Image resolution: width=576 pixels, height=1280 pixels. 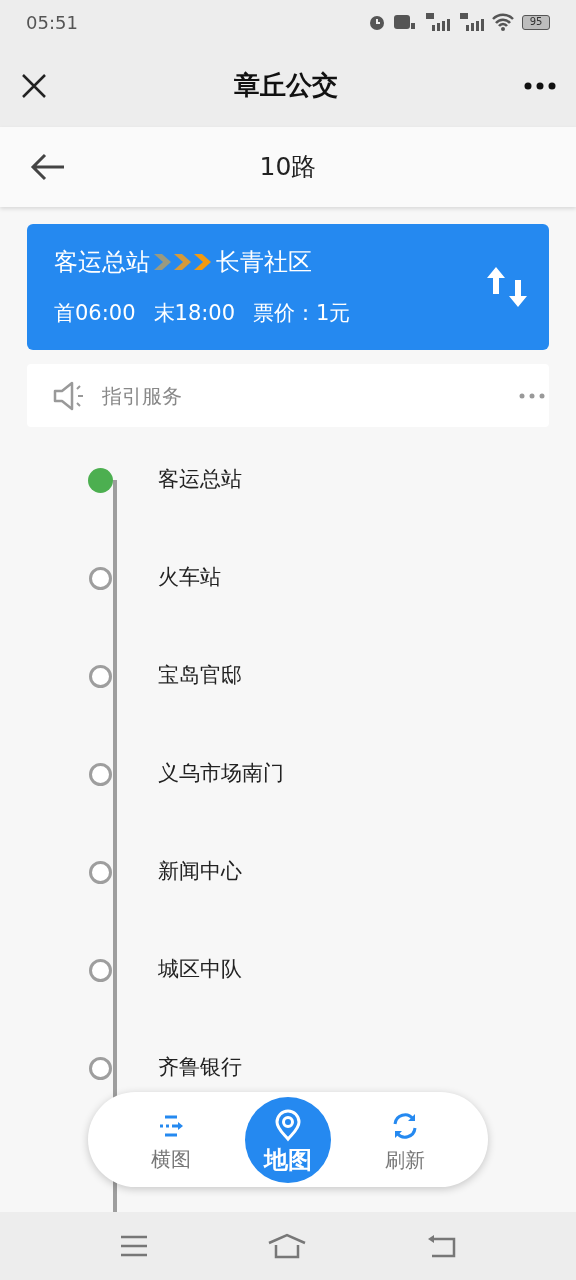 What do you see at coordinates (405, 22) in the screenshot?
I see `hd-icon` at bounding box center [405, 22].